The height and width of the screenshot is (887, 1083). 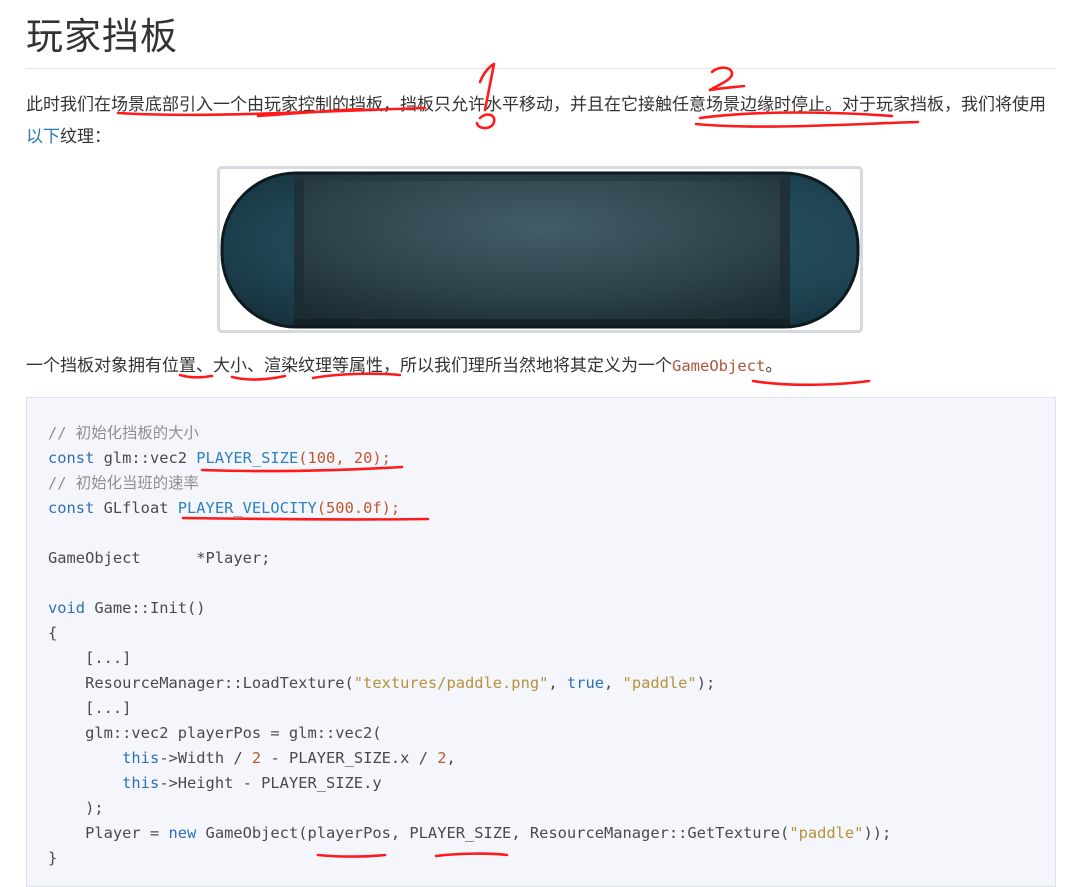 I want to click on code-text: Game::Init(), so click(x=145, y=608).